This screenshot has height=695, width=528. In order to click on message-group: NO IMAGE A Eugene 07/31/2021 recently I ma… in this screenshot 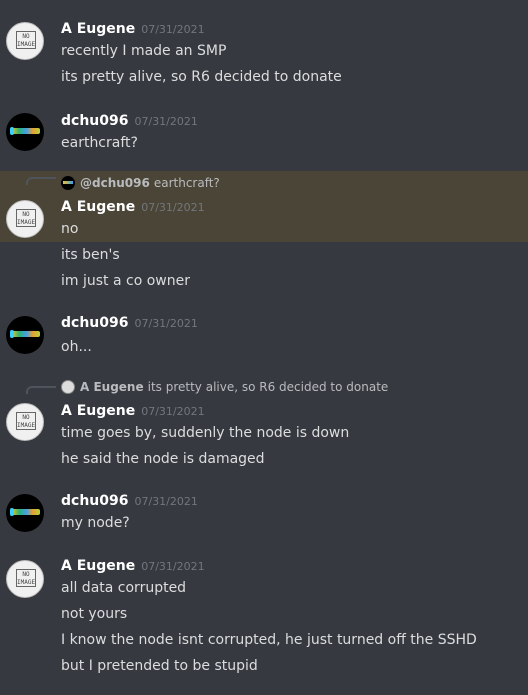, I will do `click(264, 50)`.